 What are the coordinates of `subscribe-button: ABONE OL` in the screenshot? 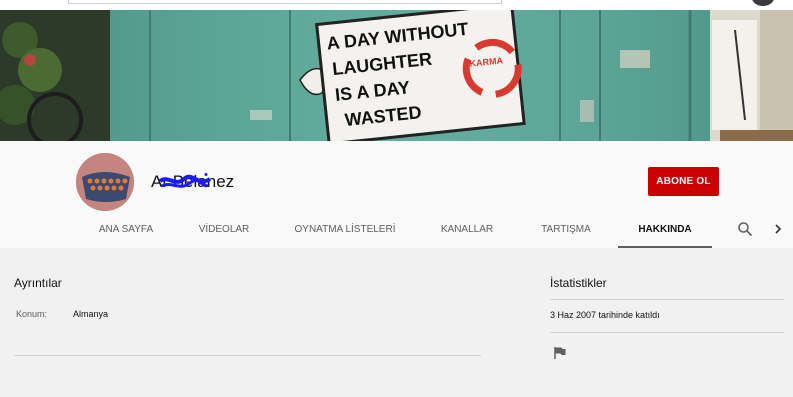 It's located at (683, 181).